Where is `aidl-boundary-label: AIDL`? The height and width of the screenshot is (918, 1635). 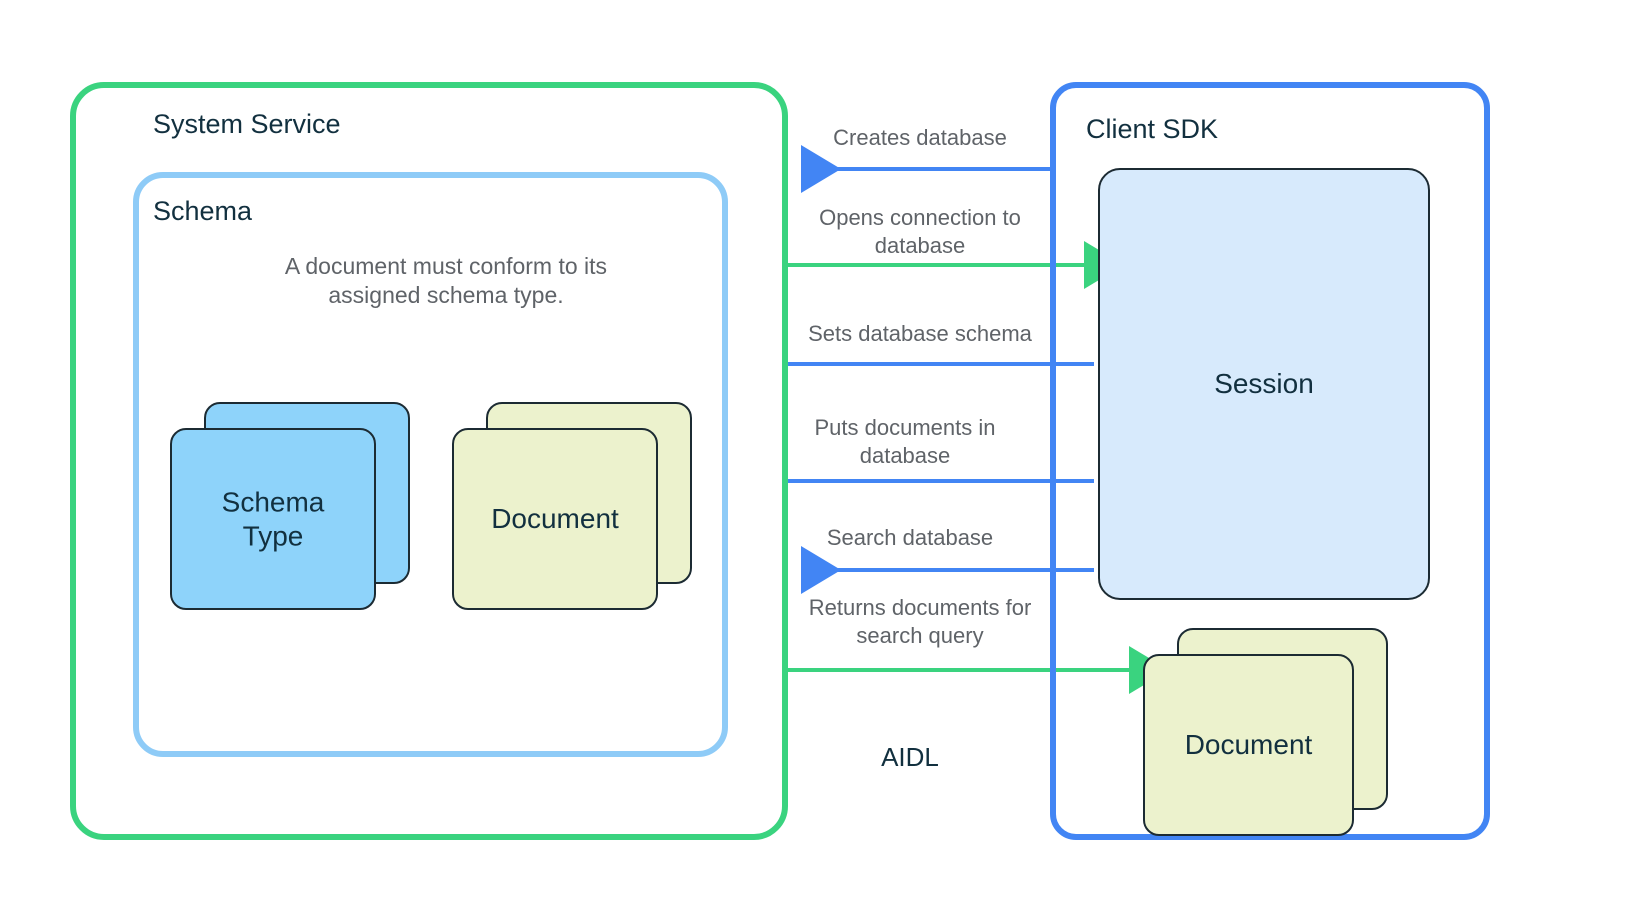
aidl-boundary-label: AIDL is located at coordinates (910, 757).